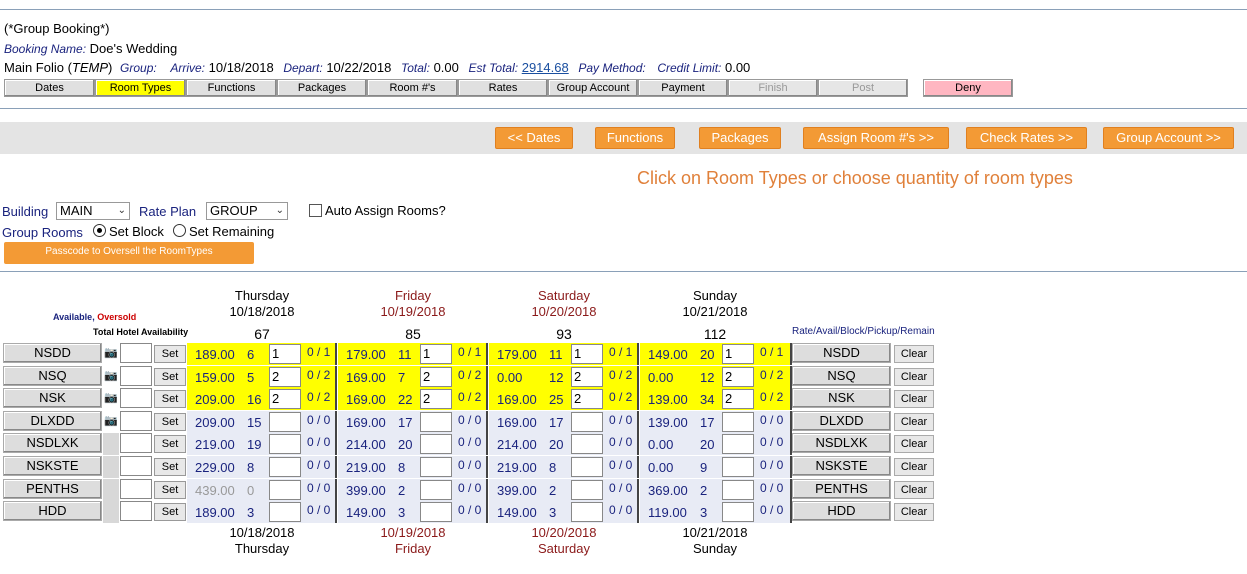 This screenshot has height=574, width=1247. Describe the element at coordinates (412, 88) in the screenshot. I see `tab-room-numbers: Room #'s` at that location.